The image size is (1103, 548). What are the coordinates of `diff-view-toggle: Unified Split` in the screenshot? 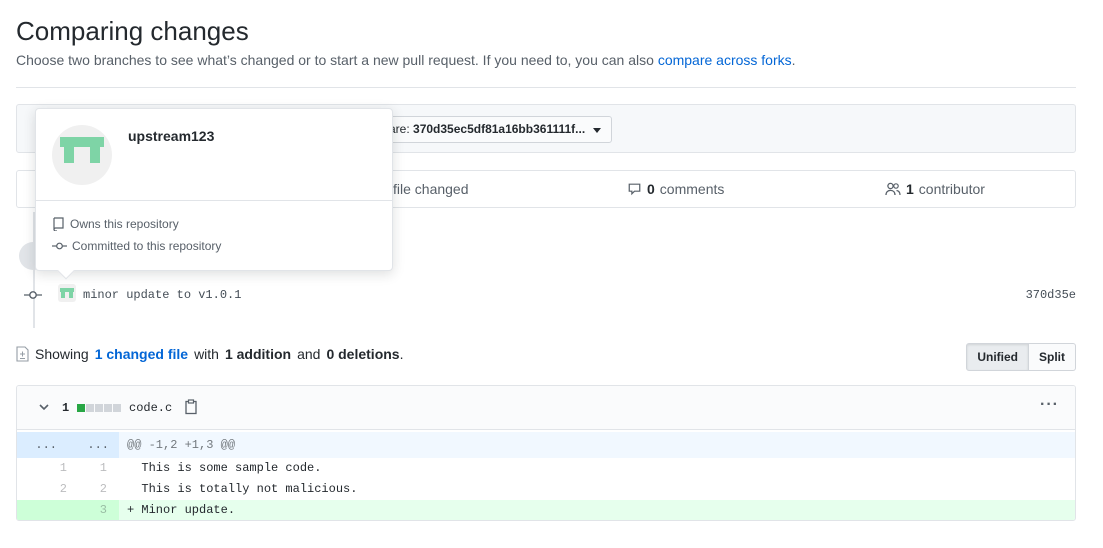 It's located at (1021, 357).